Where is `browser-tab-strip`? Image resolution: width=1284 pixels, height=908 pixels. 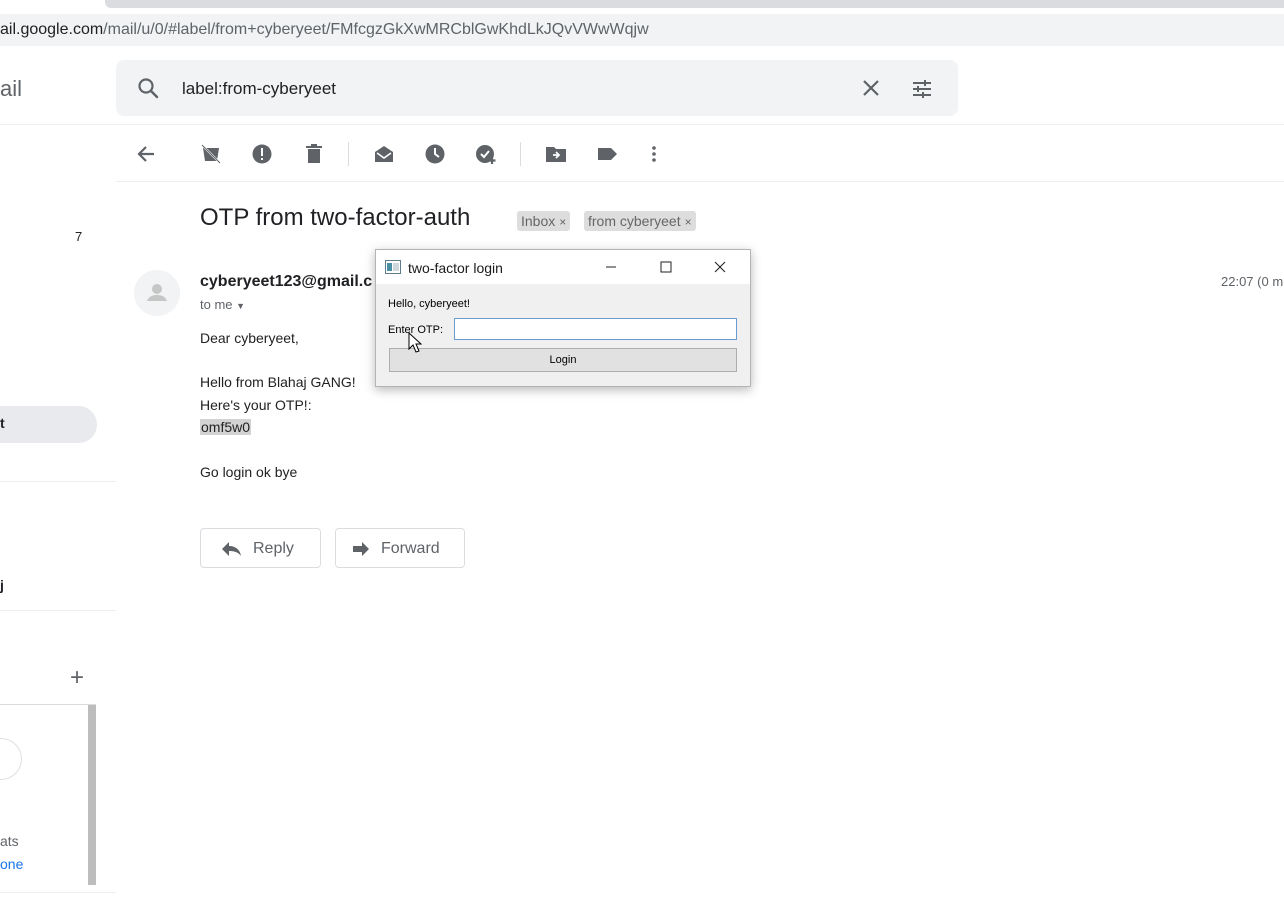
browser-tab-strip is located at coordinates (694, 4).